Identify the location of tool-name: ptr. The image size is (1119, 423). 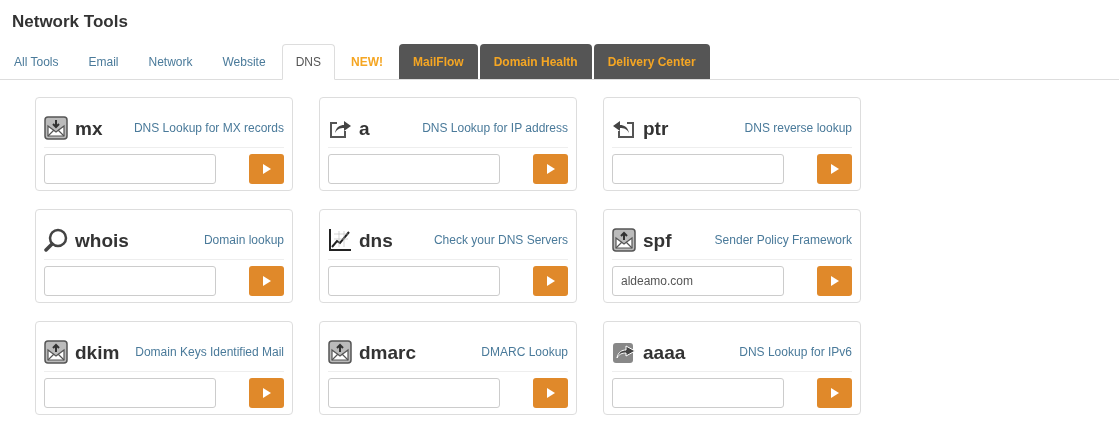
(656, 128).